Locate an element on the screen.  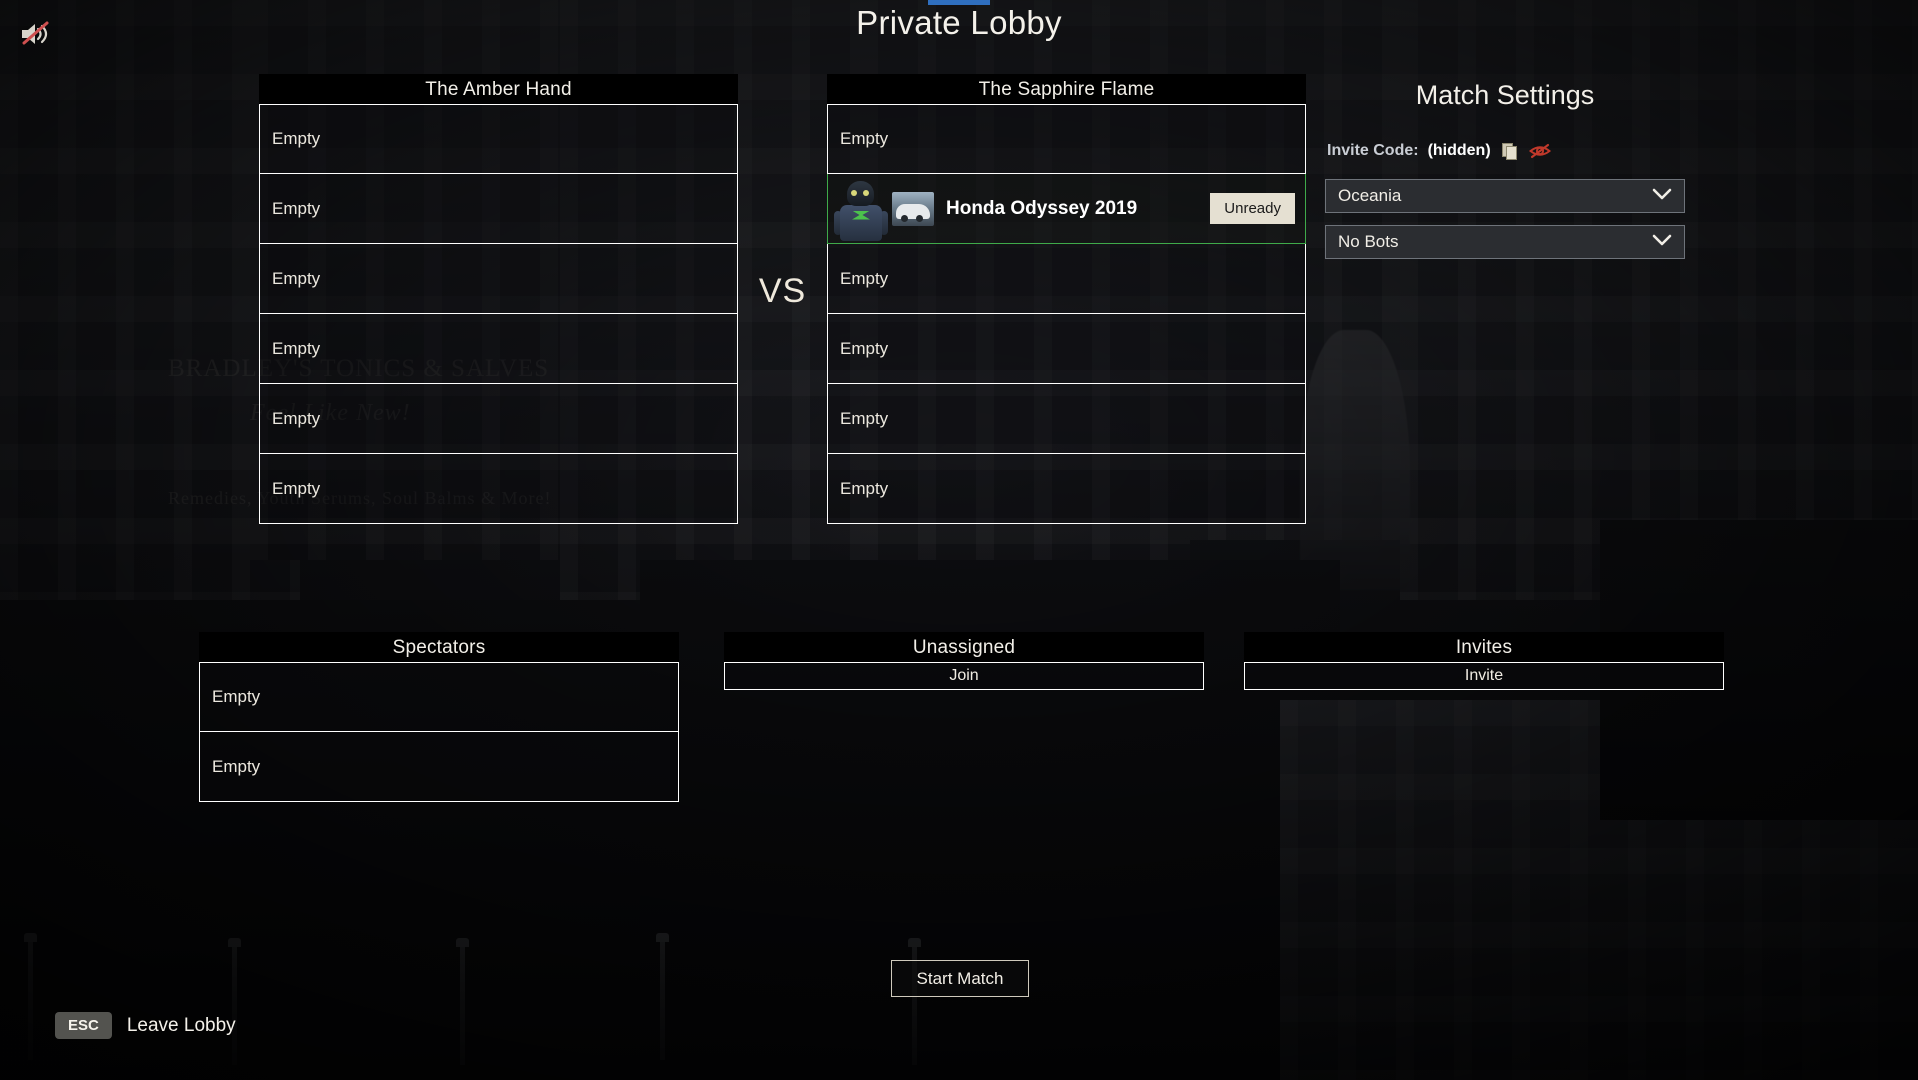
join-button: Join is located at coordinates (964, 676).